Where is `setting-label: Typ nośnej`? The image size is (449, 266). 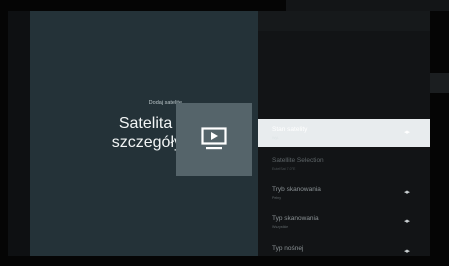 setting-label: Typ nośnej is located at coordinates (288, 248).